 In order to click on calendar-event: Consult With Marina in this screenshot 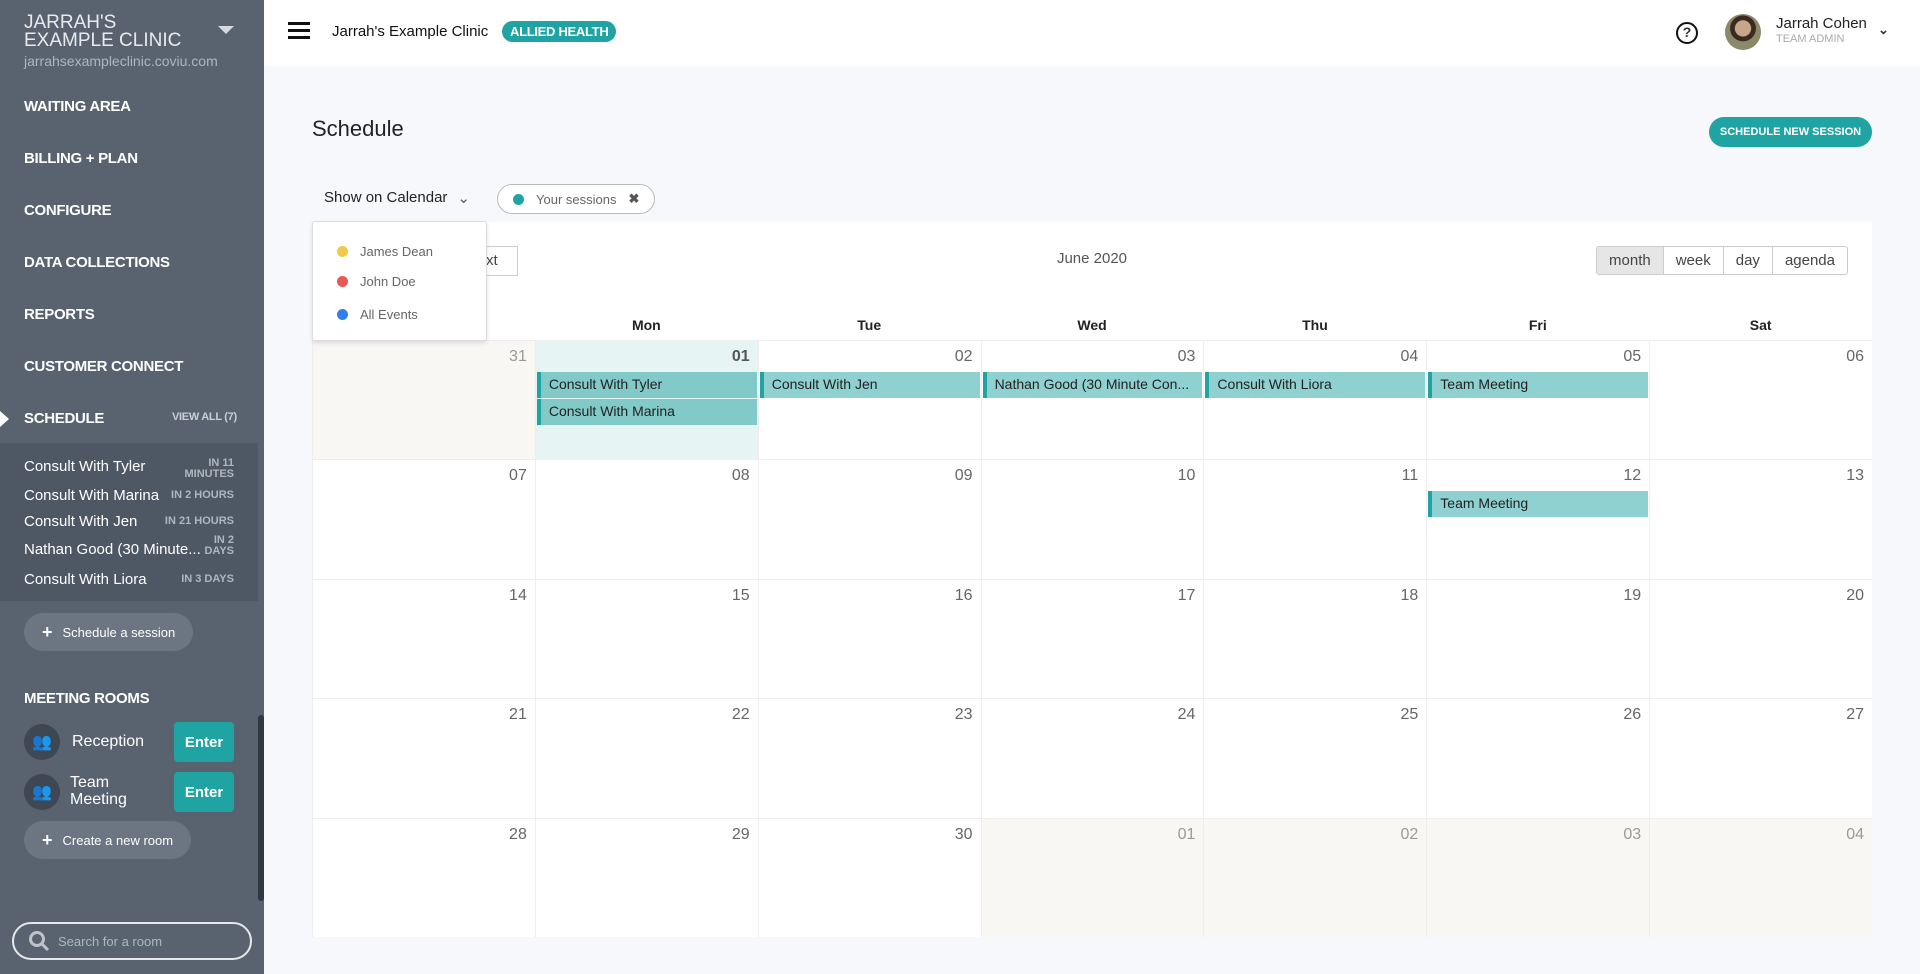, I will do `click(646, 412)`.